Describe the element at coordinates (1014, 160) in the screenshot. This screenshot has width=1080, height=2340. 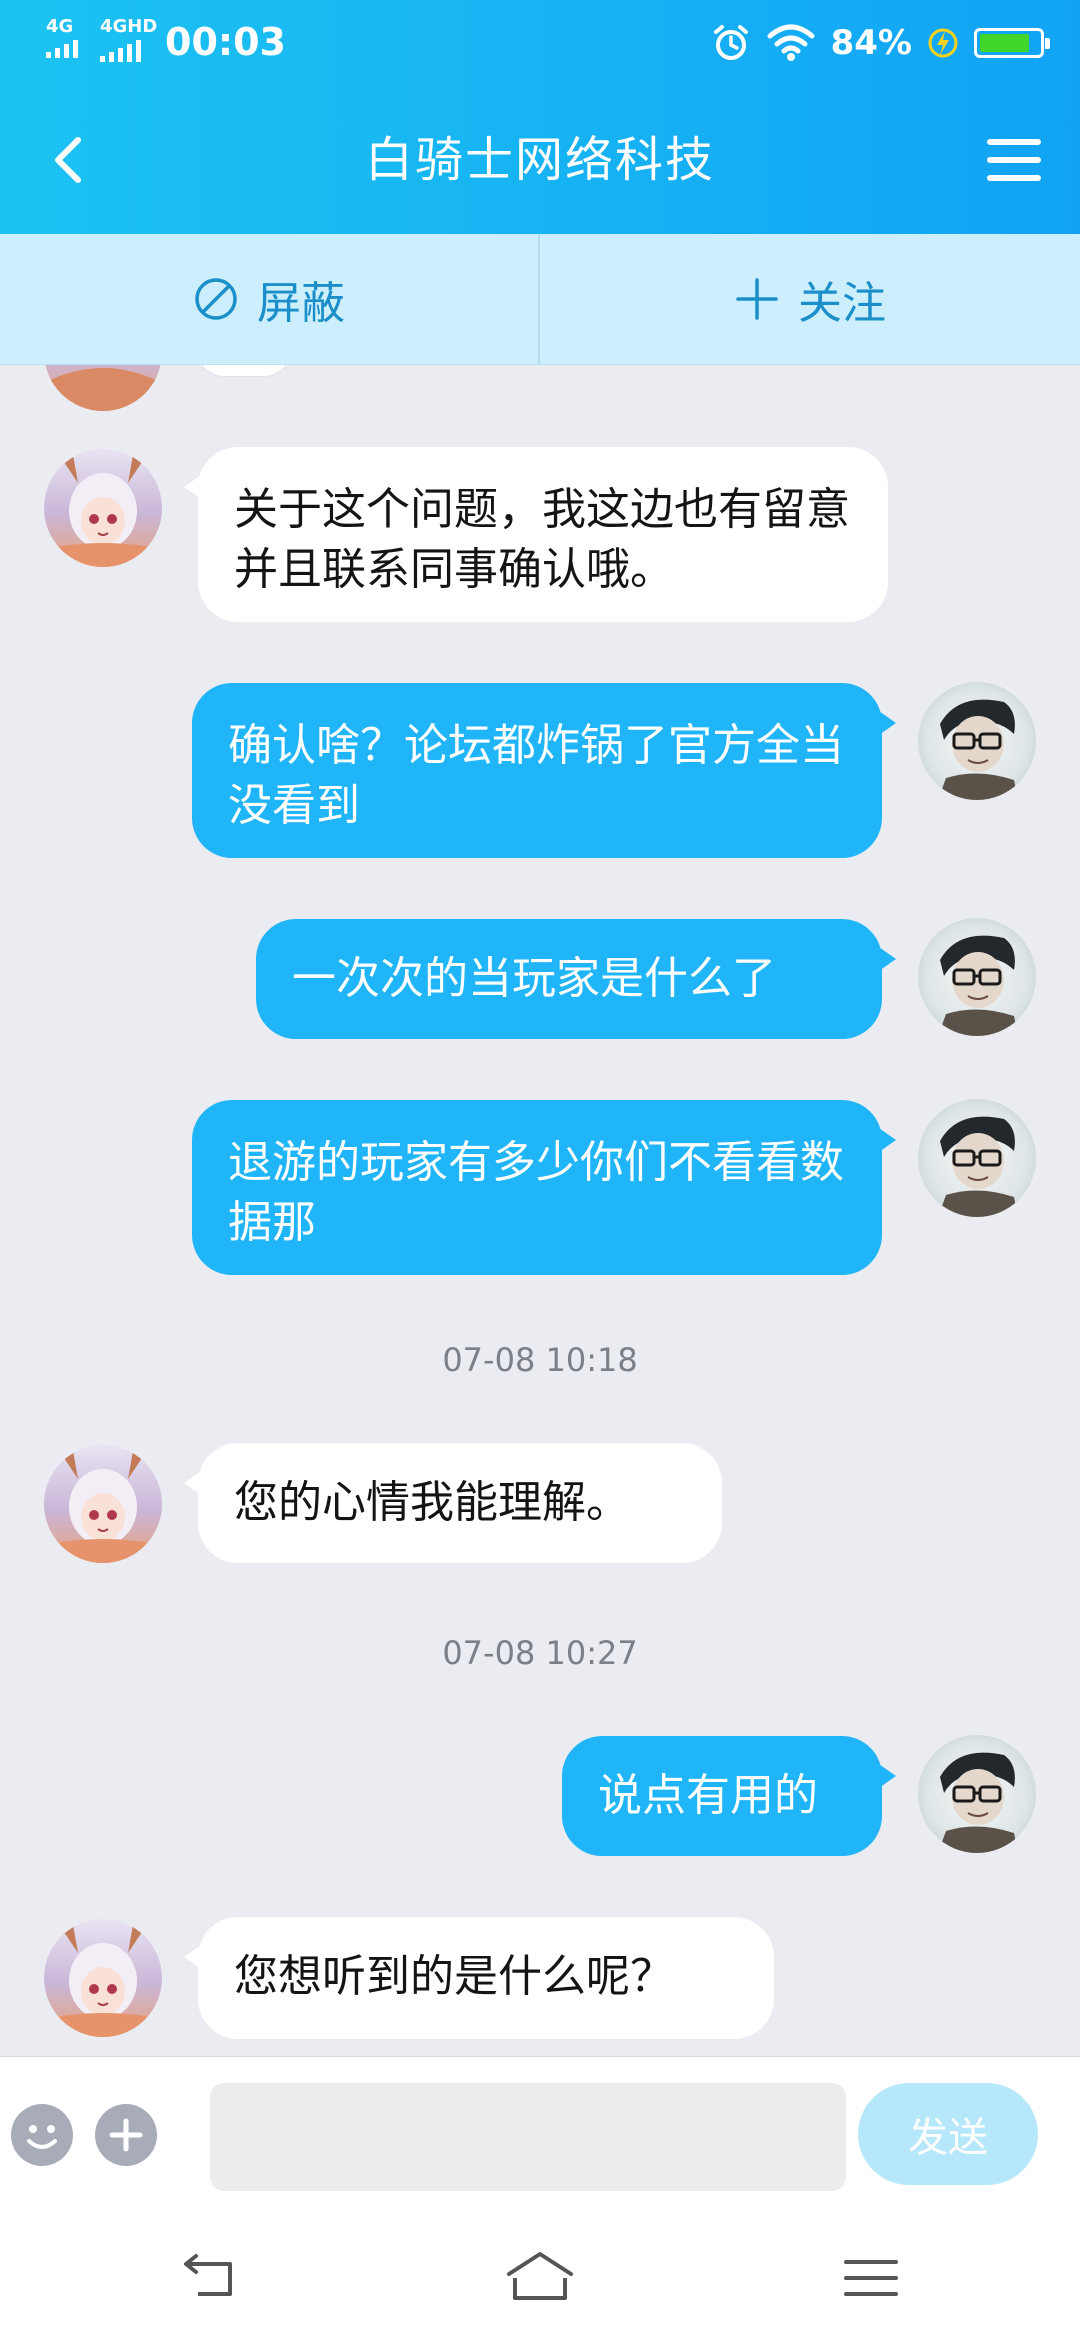
I see `menu-icon` at that location.